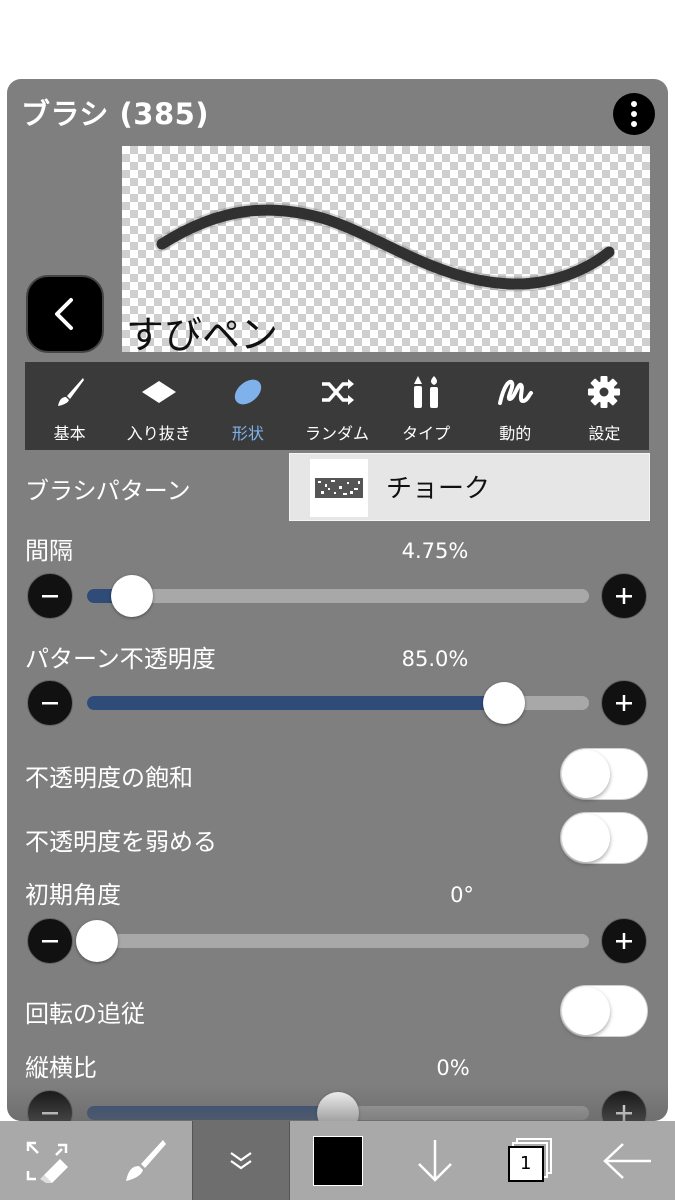 The height and width of the screenshot is (1200, 675). I want to click on color-swatch, so click(338, 1160).